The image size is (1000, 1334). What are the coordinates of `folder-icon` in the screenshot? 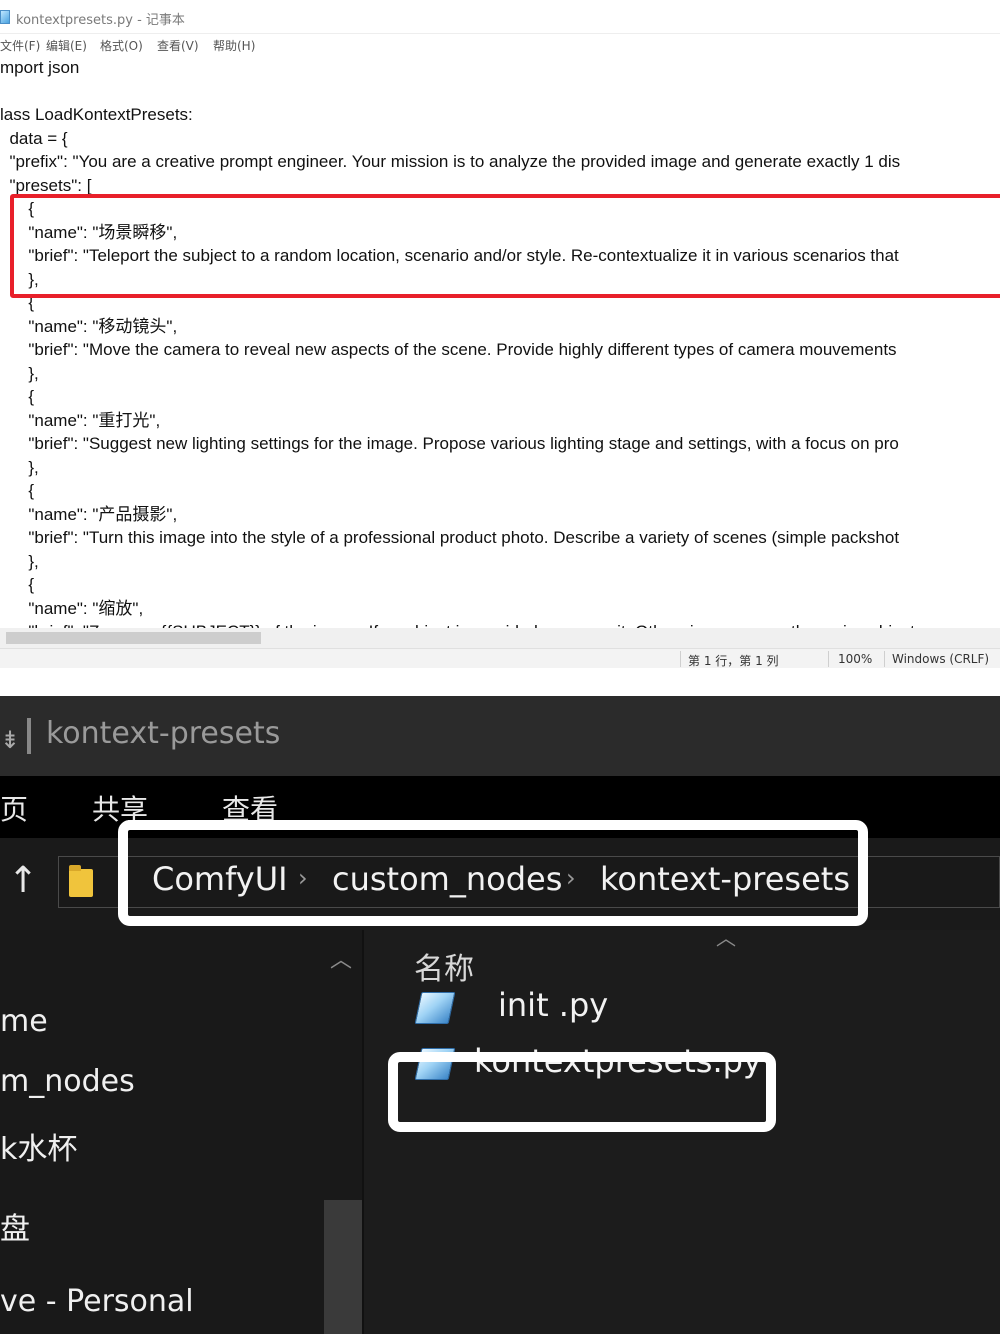 It's located at (81, 881).